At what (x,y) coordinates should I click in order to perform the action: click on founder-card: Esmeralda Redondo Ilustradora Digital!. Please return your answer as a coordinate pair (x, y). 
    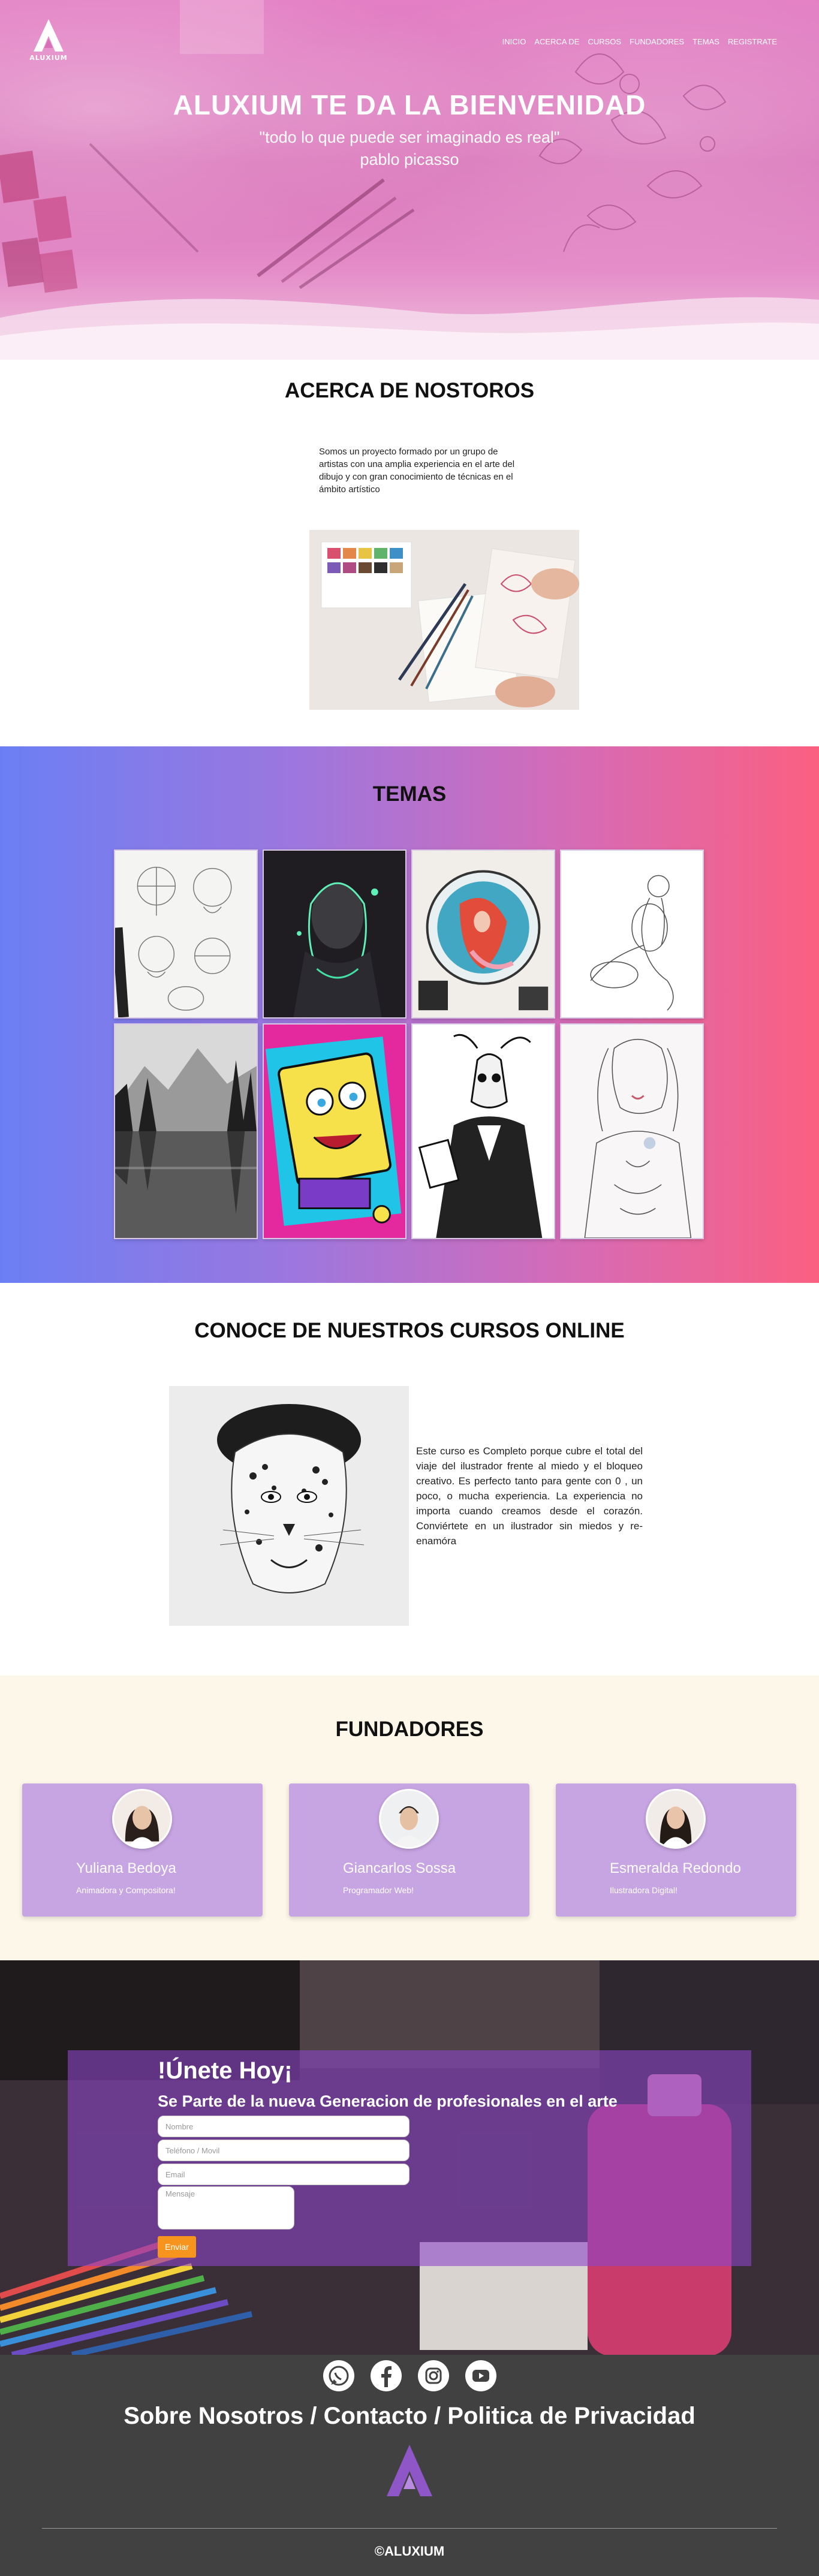
    Looking at the image, I should click on (676, 1850).